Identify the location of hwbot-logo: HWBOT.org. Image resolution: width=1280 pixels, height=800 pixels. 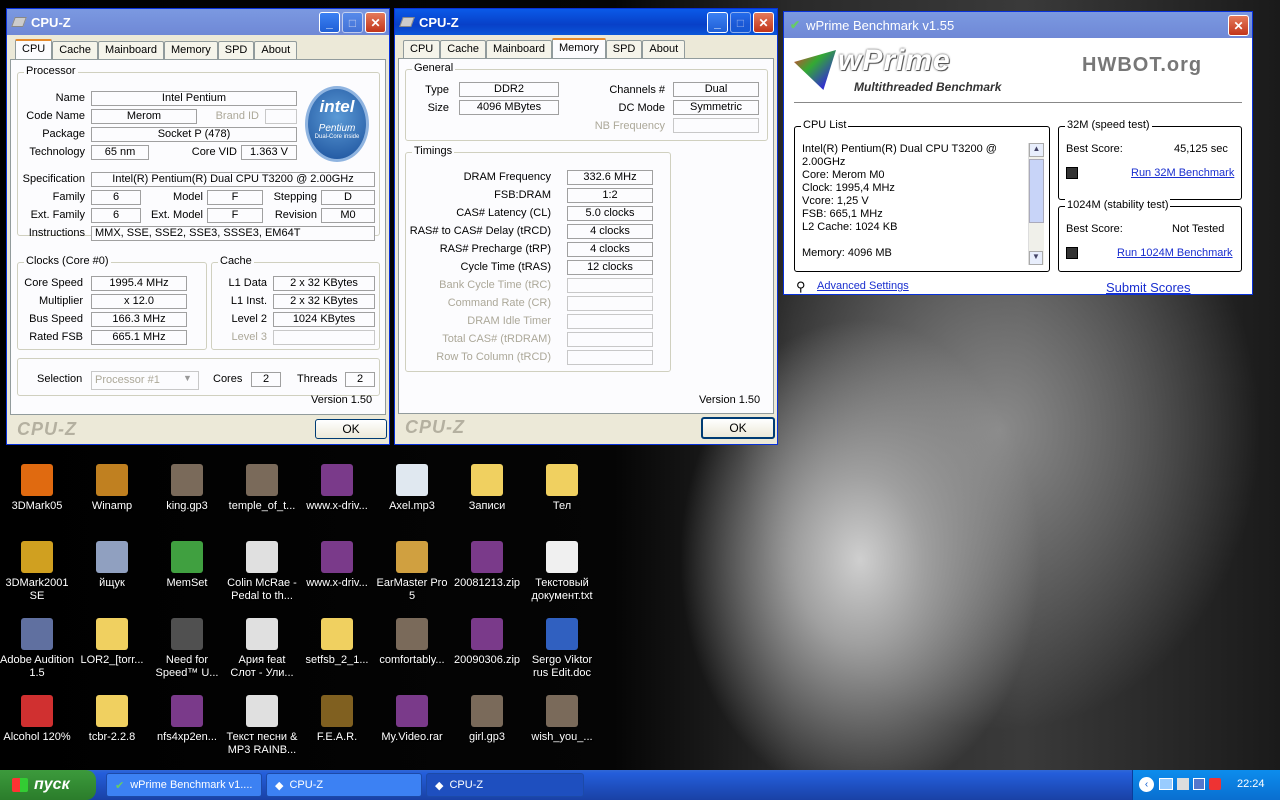
(1142, 65).